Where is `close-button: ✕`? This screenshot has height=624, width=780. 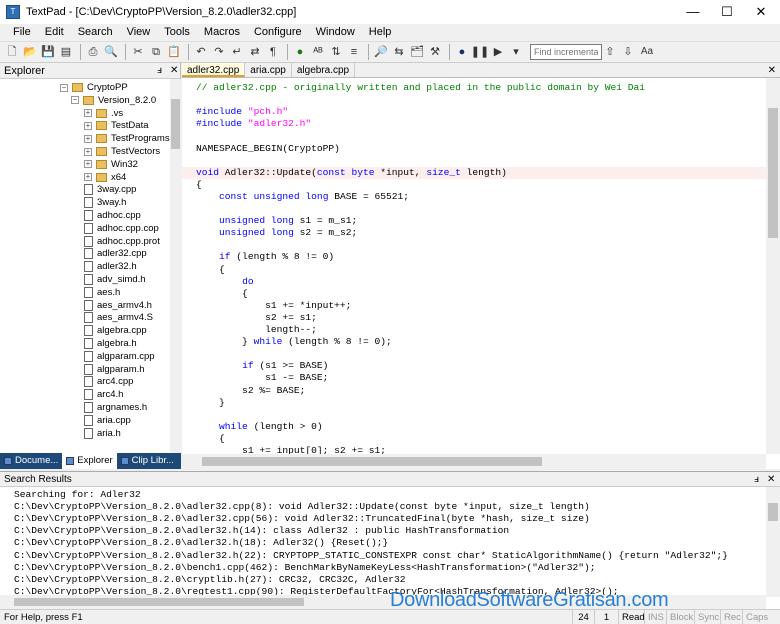 close-button: ✕ is located at coordinates (761, 12).